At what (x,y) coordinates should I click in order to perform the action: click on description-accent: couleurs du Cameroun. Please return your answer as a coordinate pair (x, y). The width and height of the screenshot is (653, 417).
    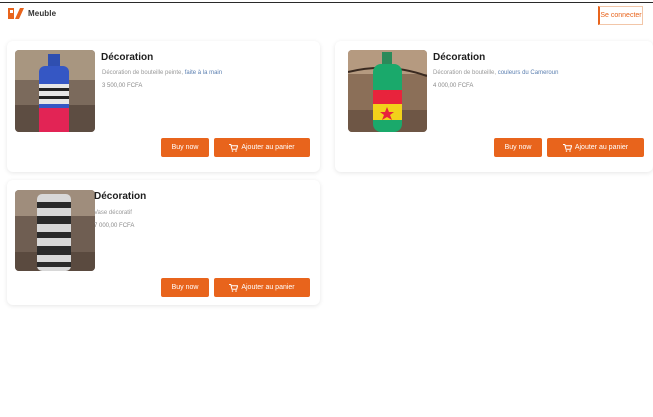
    Looking at the image, I should click on (528, 73).